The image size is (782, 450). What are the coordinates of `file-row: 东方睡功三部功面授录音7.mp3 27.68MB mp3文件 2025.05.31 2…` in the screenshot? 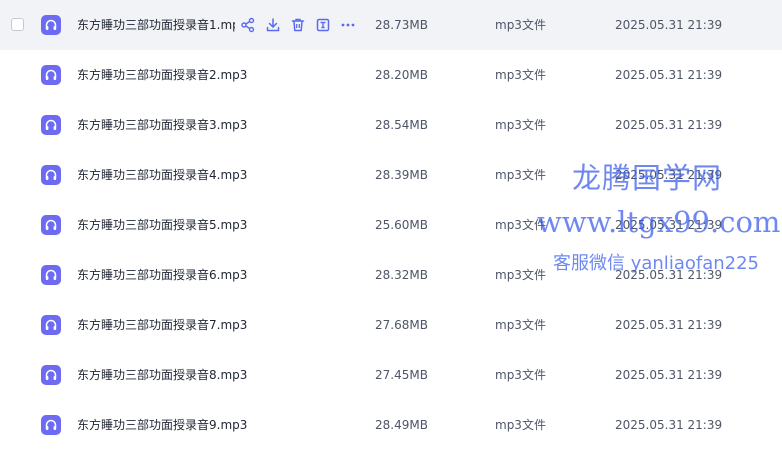 It's located at (391, 325).